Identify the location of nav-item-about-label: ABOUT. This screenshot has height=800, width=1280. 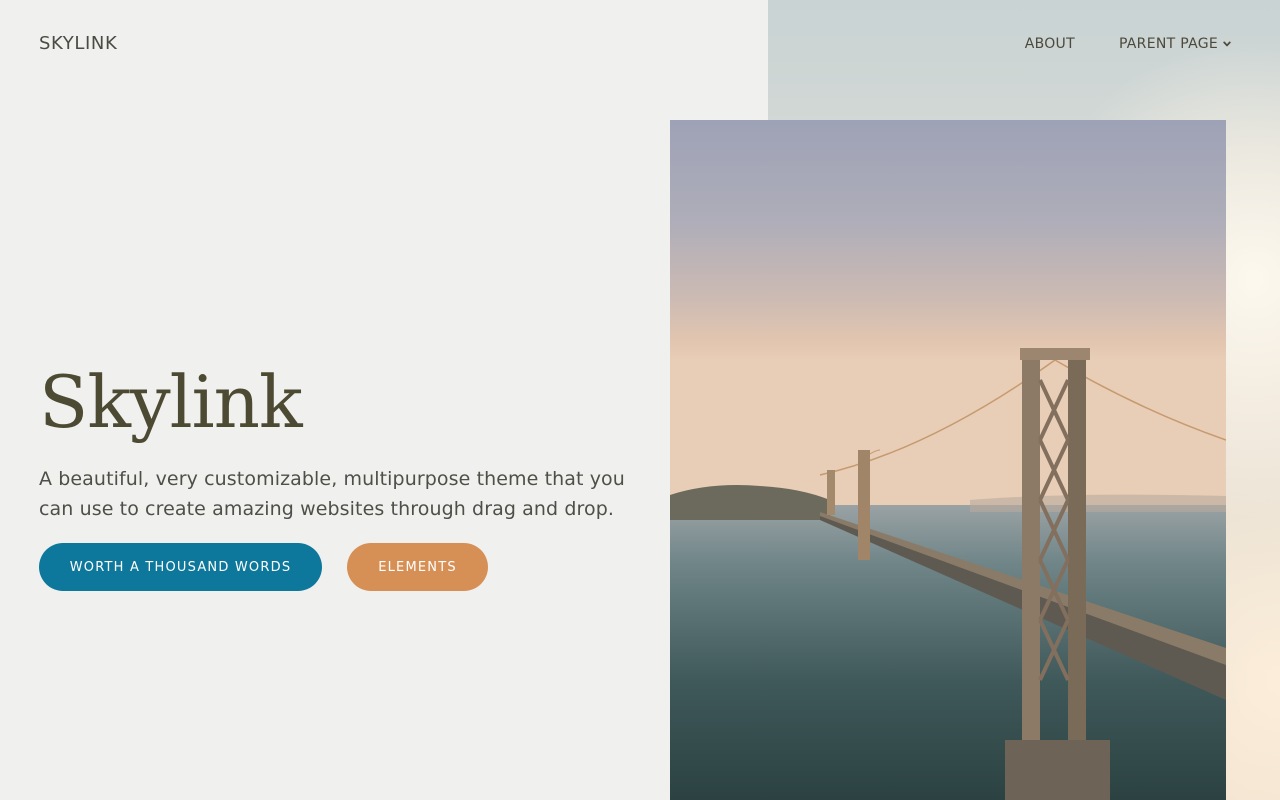
(1049, 44).